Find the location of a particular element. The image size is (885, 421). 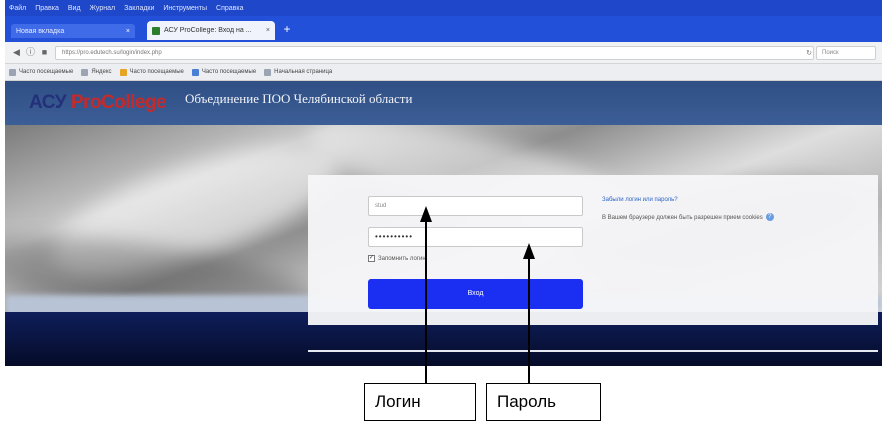

bookmark-item: Яндекс is located at coordinates (96, 72).